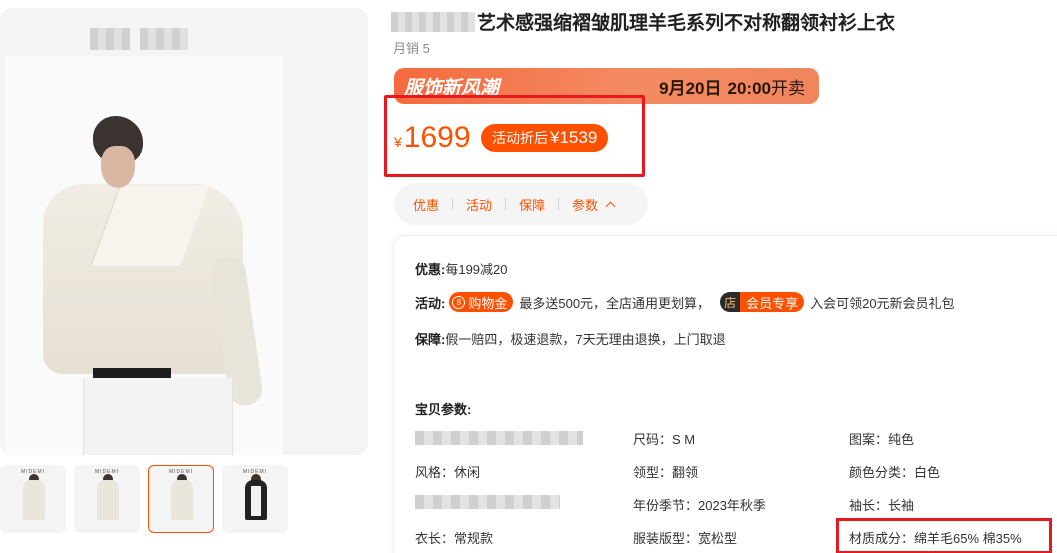 This screenshot has width=1057, height=553. I want to click on store-icon: 店, so click(730, 302).